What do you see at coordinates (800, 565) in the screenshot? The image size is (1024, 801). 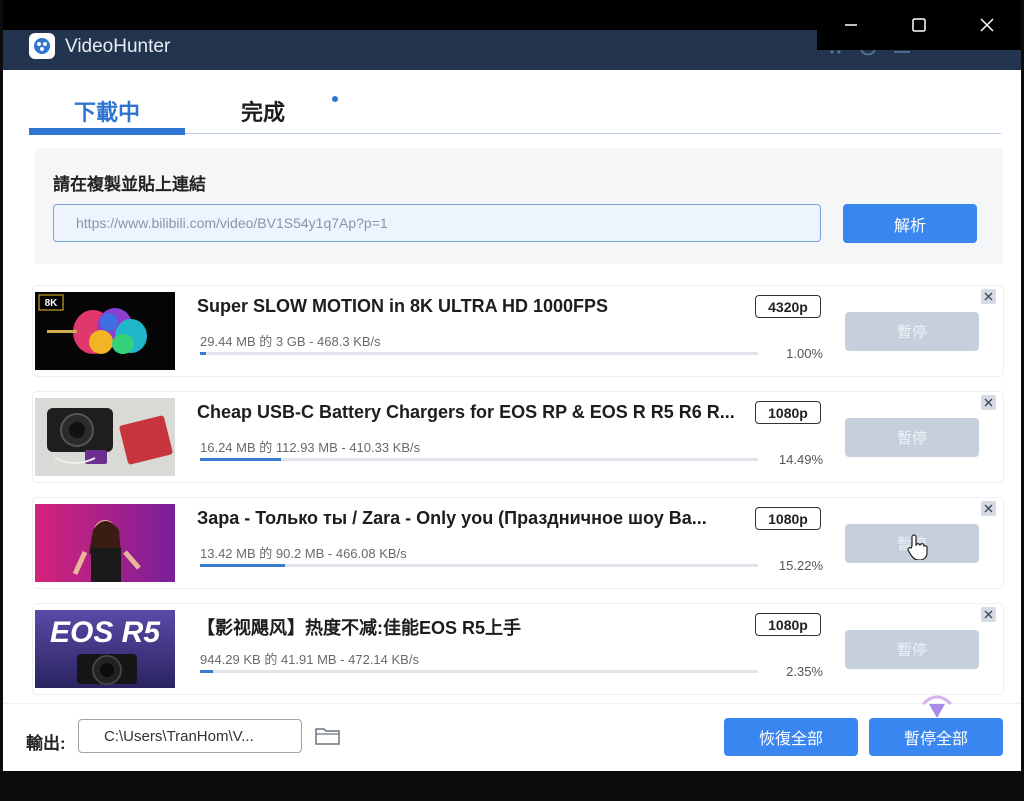 I see `progress-percent: 15.22%` at bounding box center [800, 565].